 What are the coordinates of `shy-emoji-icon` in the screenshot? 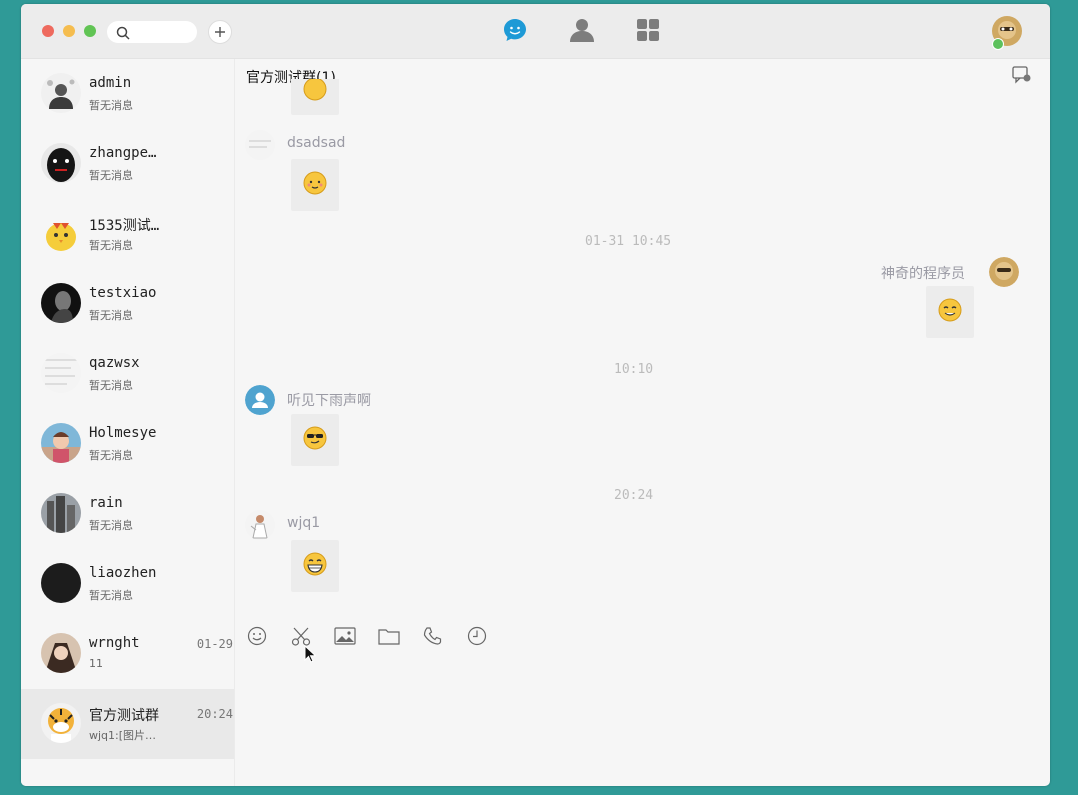 It's located at (315, 185).